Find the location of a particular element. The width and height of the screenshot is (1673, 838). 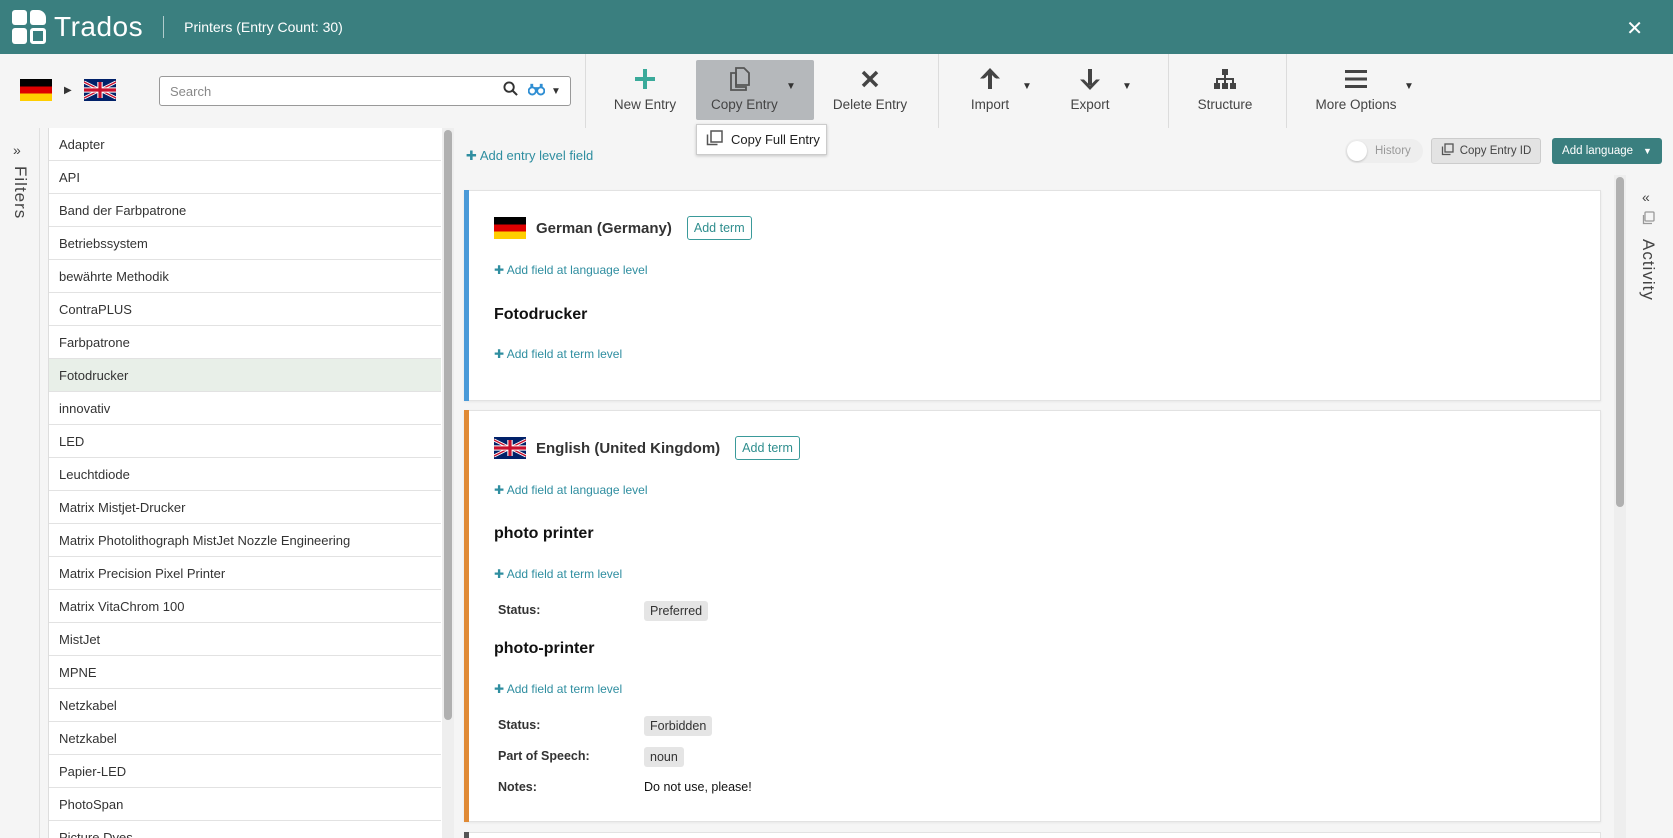

add-entry-level-field-link: ✚ Add entry level field is located at coordinates (529, 156).